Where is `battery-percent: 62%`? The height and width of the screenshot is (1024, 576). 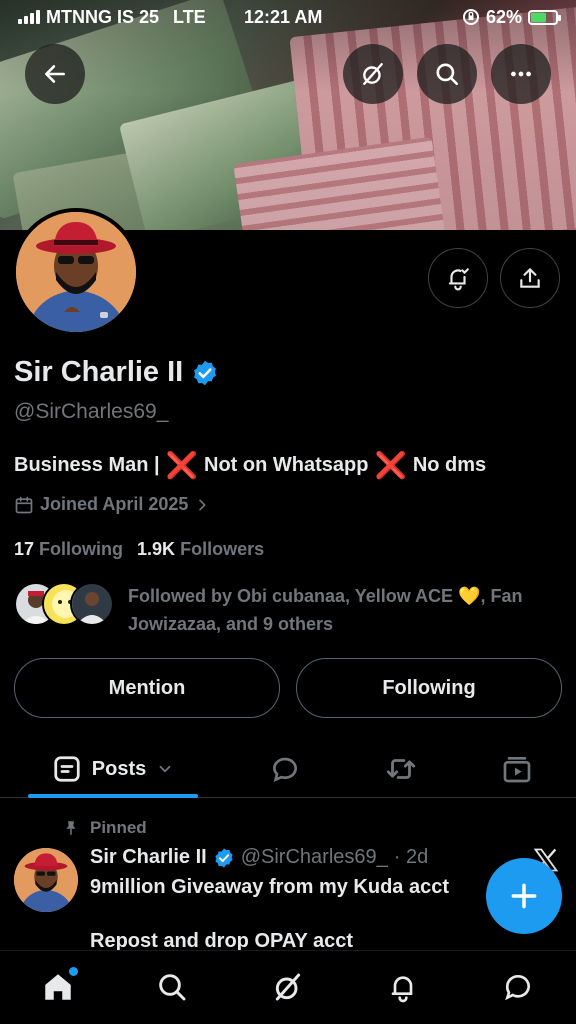 battery-percent: 62% is located at coordinates (503, 16).